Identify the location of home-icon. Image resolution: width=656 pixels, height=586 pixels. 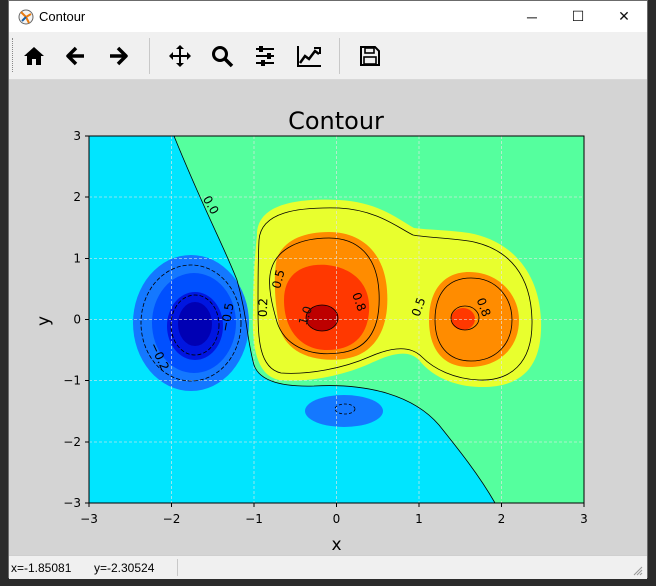
(34, 56).